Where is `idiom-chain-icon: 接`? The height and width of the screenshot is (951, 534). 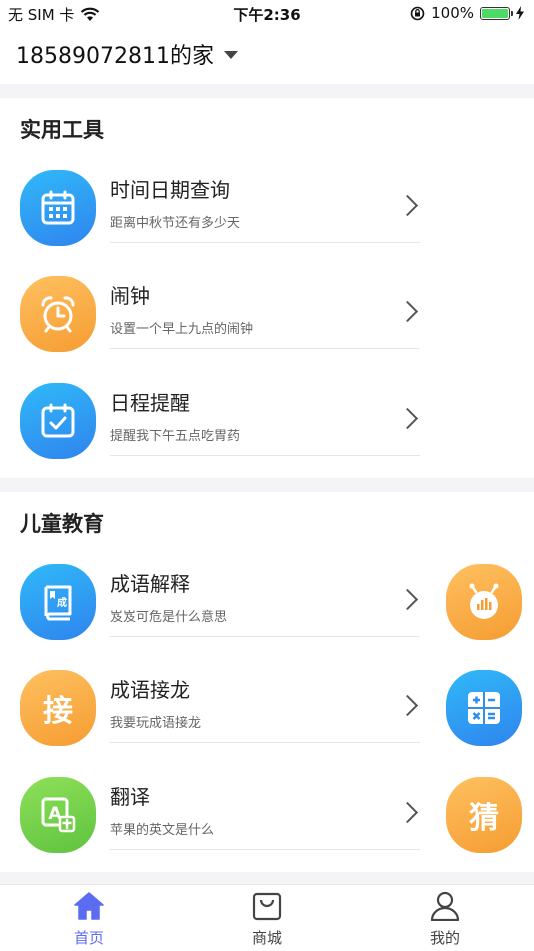 idiom-chain-icon: 接 is located at coordinates (58, 708).